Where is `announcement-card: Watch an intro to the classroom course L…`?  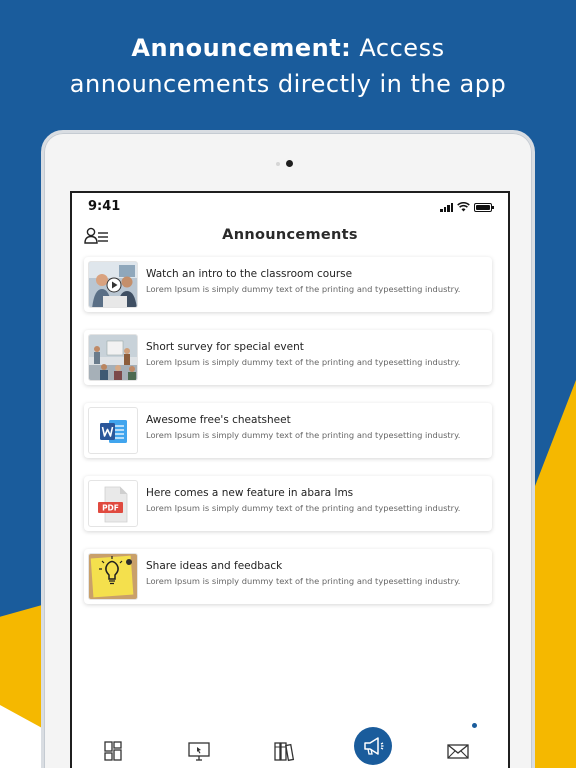 announcement-card: Watch an intro to the classroom course L… is located at coordinates (288, 284).